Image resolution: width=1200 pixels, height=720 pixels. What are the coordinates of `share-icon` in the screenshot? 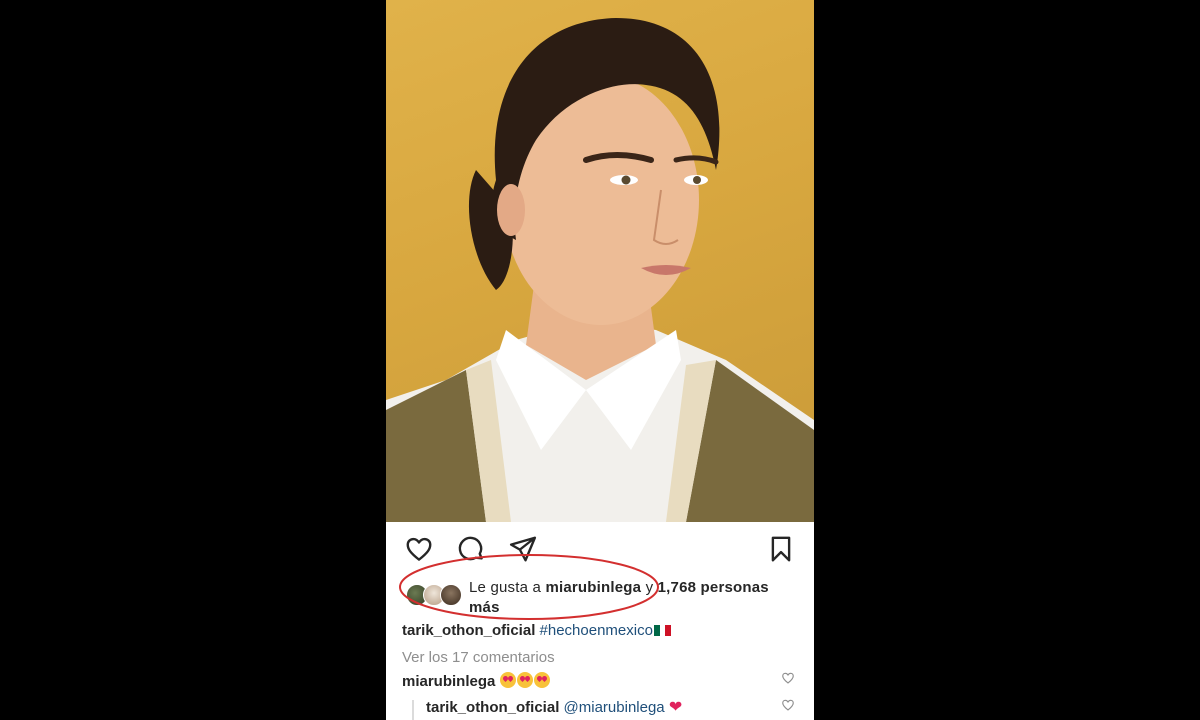 It's located at (523, 549).